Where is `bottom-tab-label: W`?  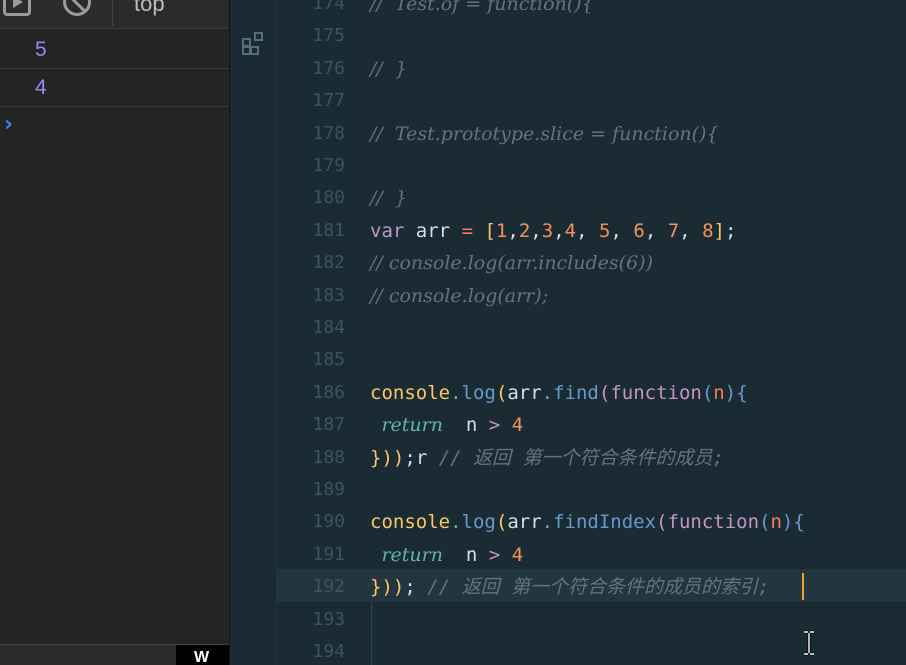 bottom-tab-label: W is located at coordinates (202, 657).